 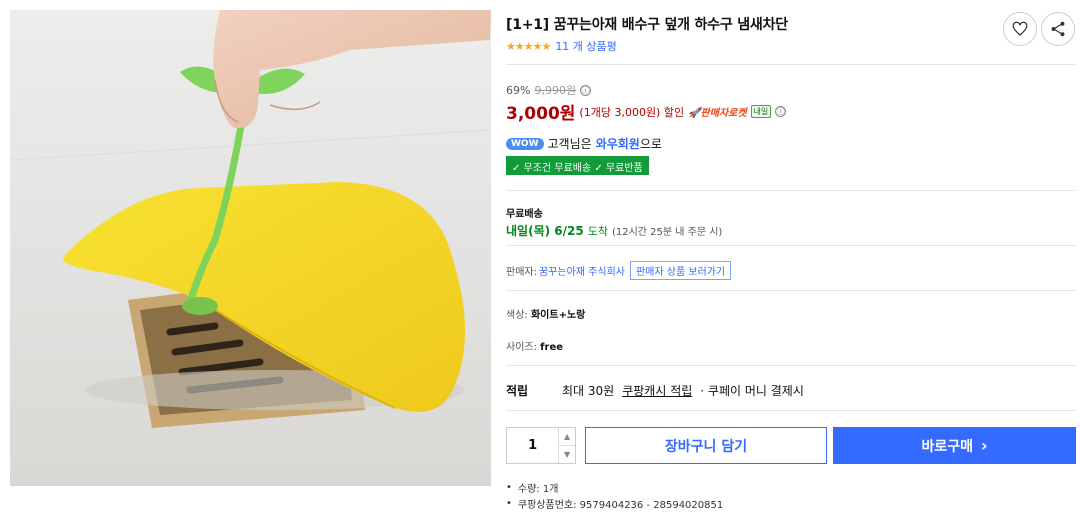 I want to click on delivery-date: 내일(목) 6/25, so click(x=545, y=231).